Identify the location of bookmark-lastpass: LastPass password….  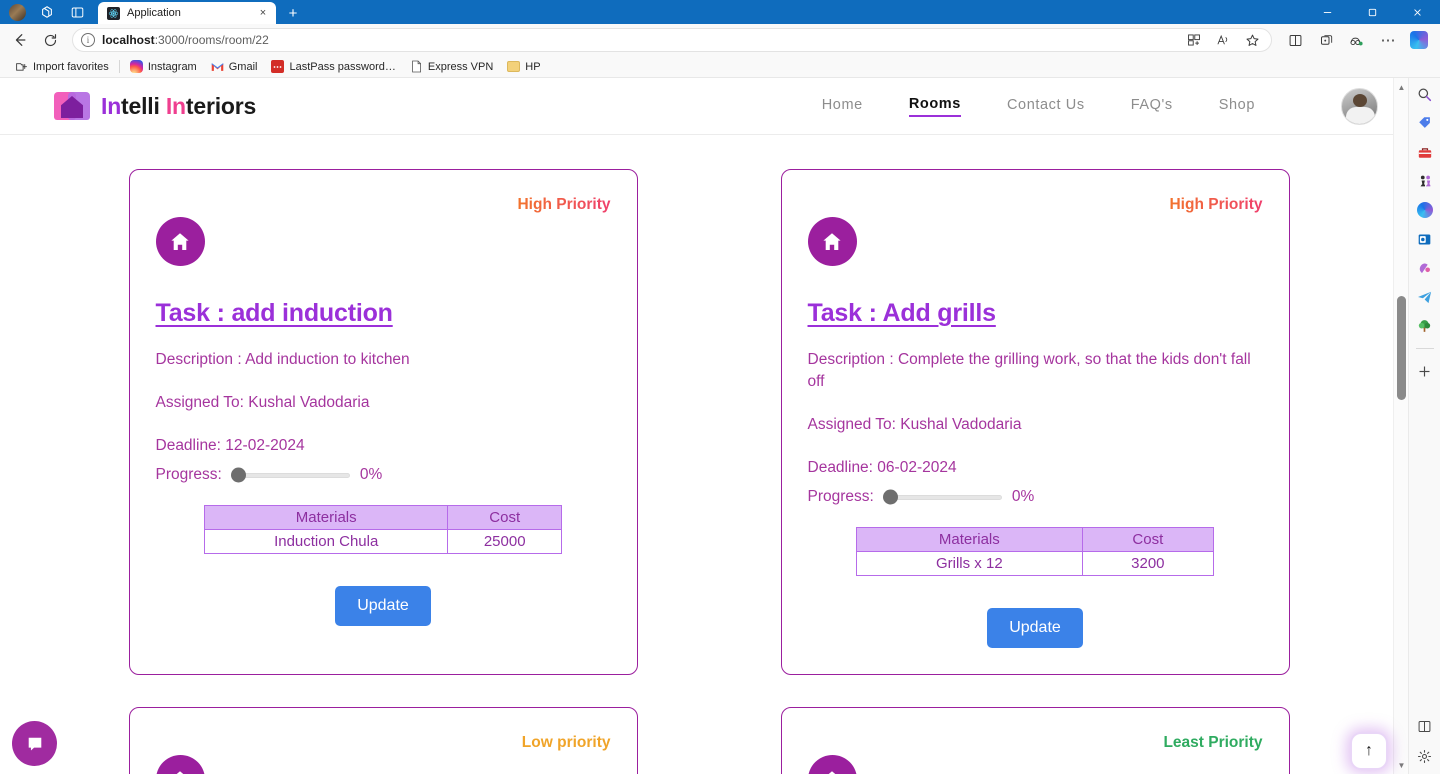
(333, 66).